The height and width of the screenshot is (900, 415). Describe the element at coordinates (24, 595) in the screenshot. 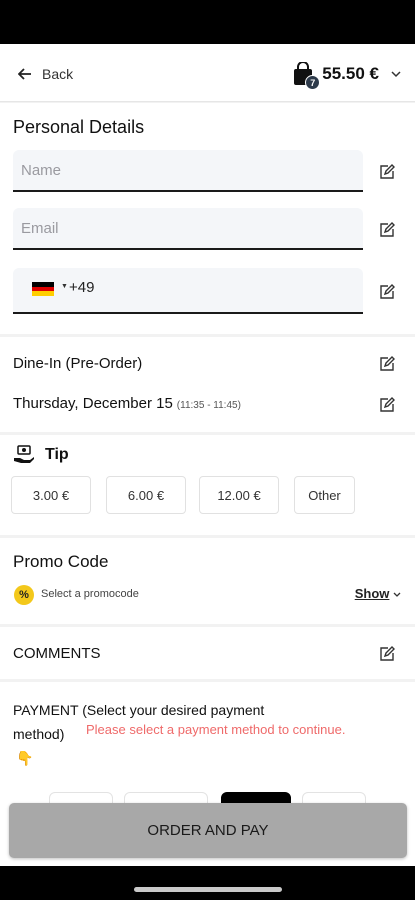

I see `percent-icon: %` at that location.